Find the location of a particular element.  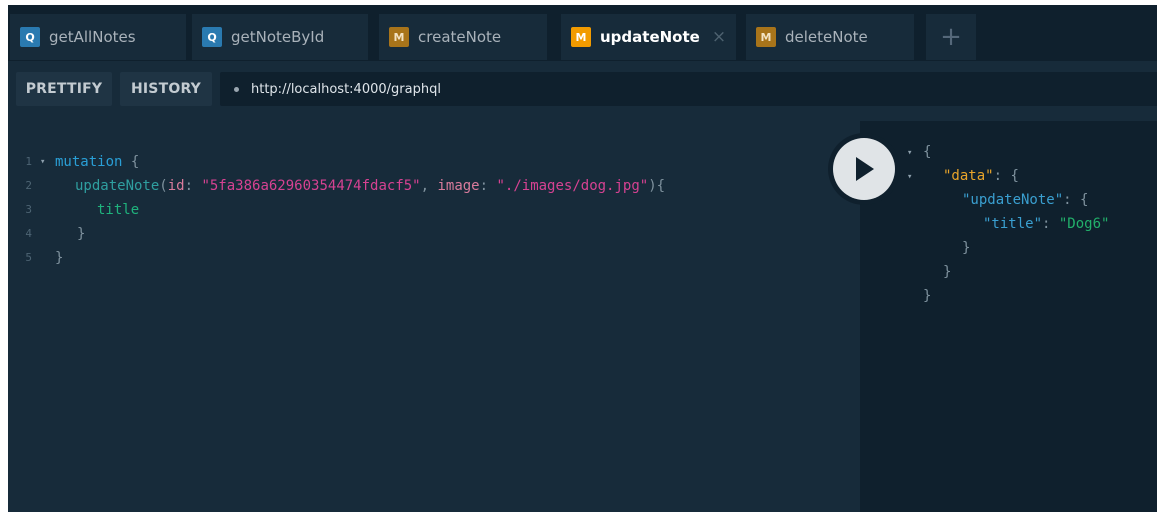

tab-label: getNoteById is located at coordinates (278, 37).